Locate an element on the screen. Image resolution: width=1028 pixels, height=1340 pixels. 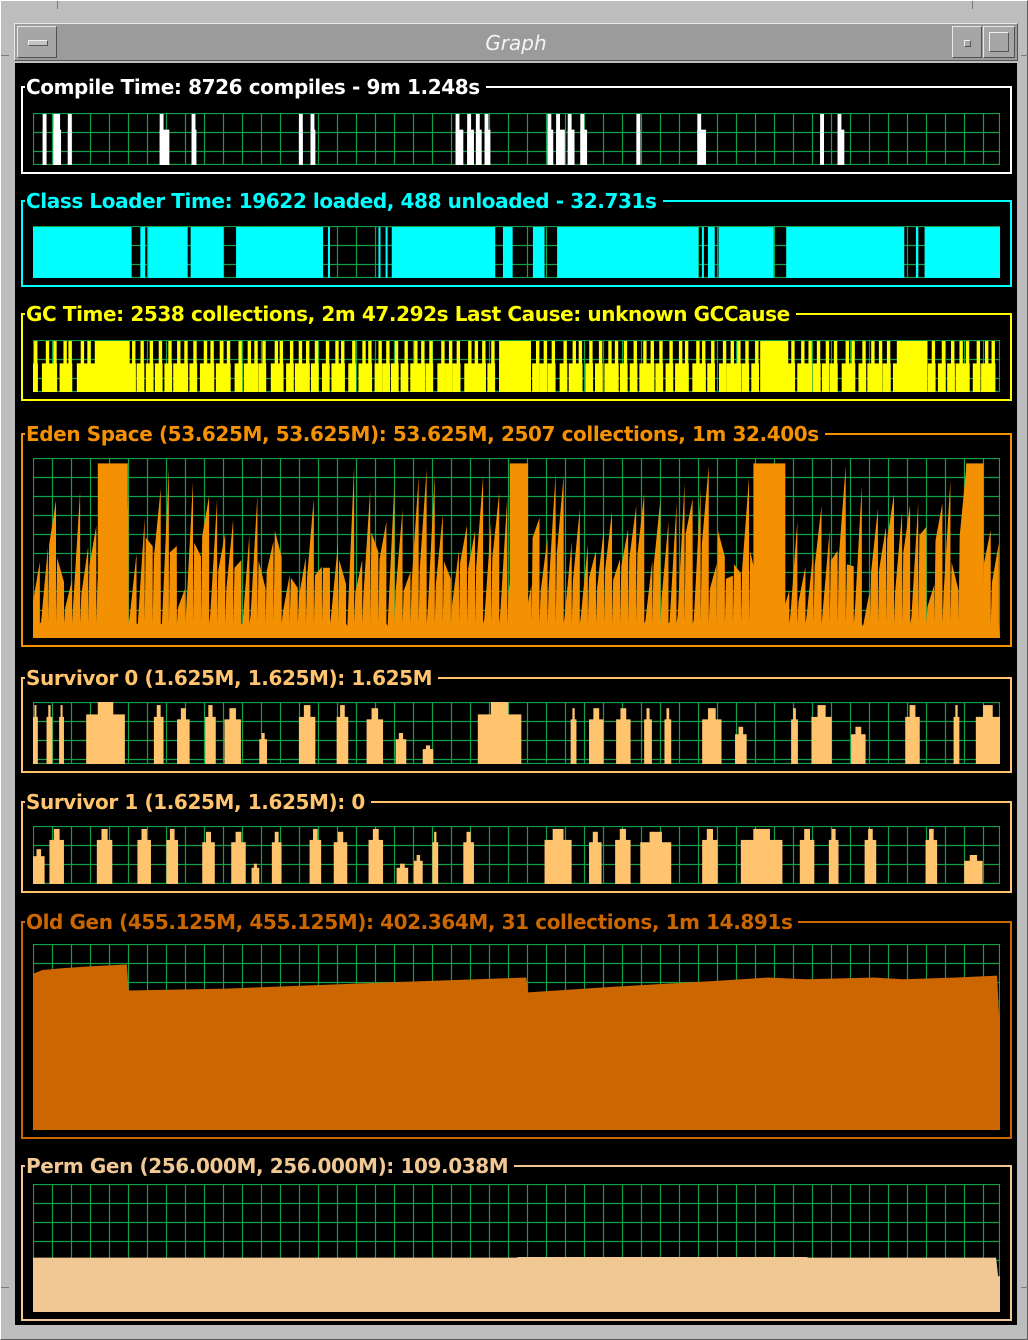
maximize-button is located at coordinates (999, 42).